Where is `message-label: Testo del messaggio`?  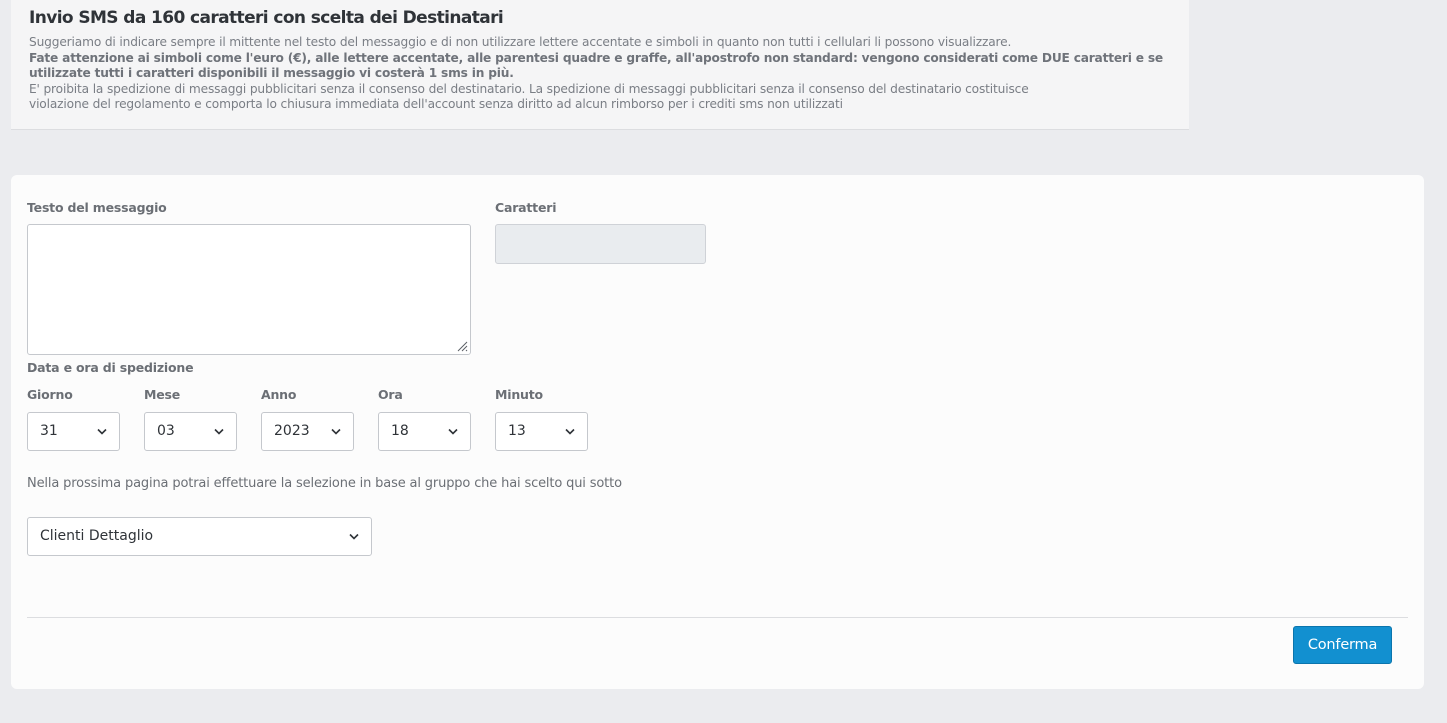 message-label: Testo del messaggio is located at coordinates (97, 207).